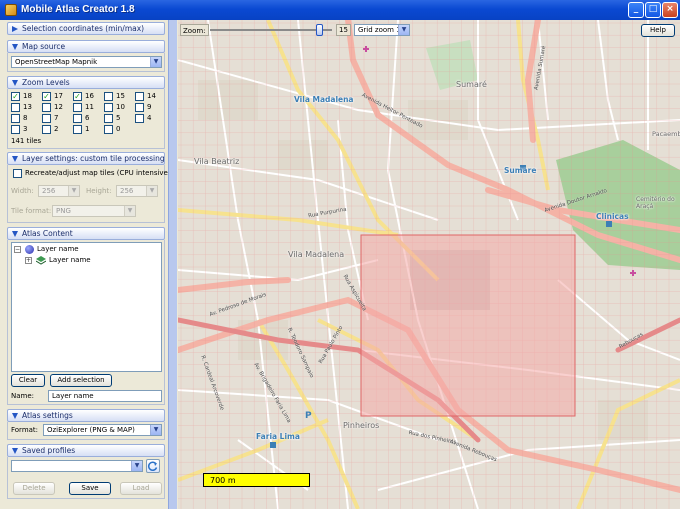 Image resolution: width=680 pixels, height=509 pixels. What do you see at coordinates (105, 396) in the screenshot?
I see `layer-name-input: Layer name` at bounding box center [105, 396].